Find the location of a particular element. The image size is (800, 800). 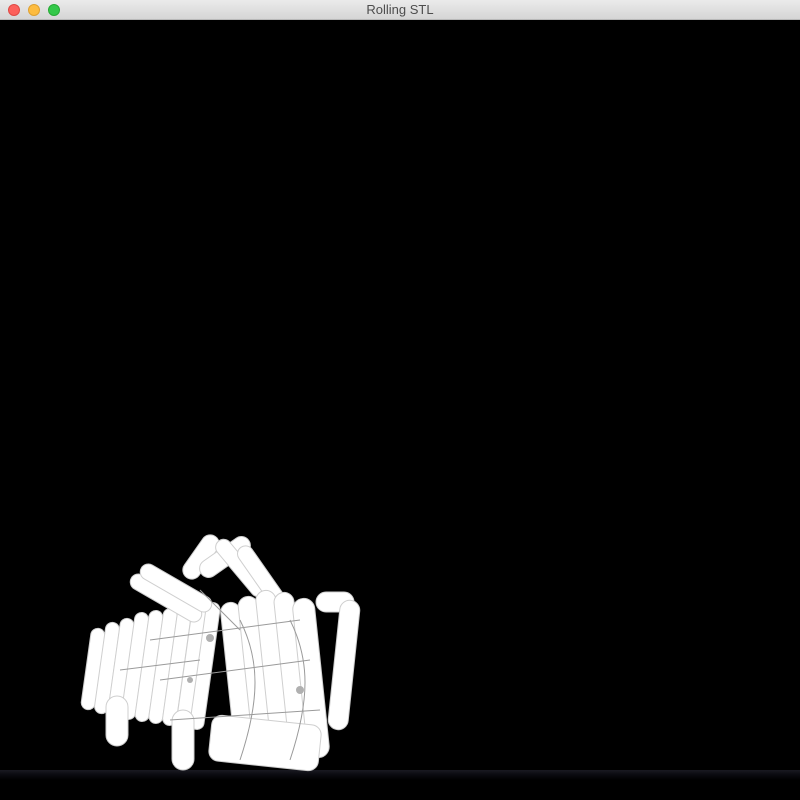

stl-model is located at coordinates (220, 653).